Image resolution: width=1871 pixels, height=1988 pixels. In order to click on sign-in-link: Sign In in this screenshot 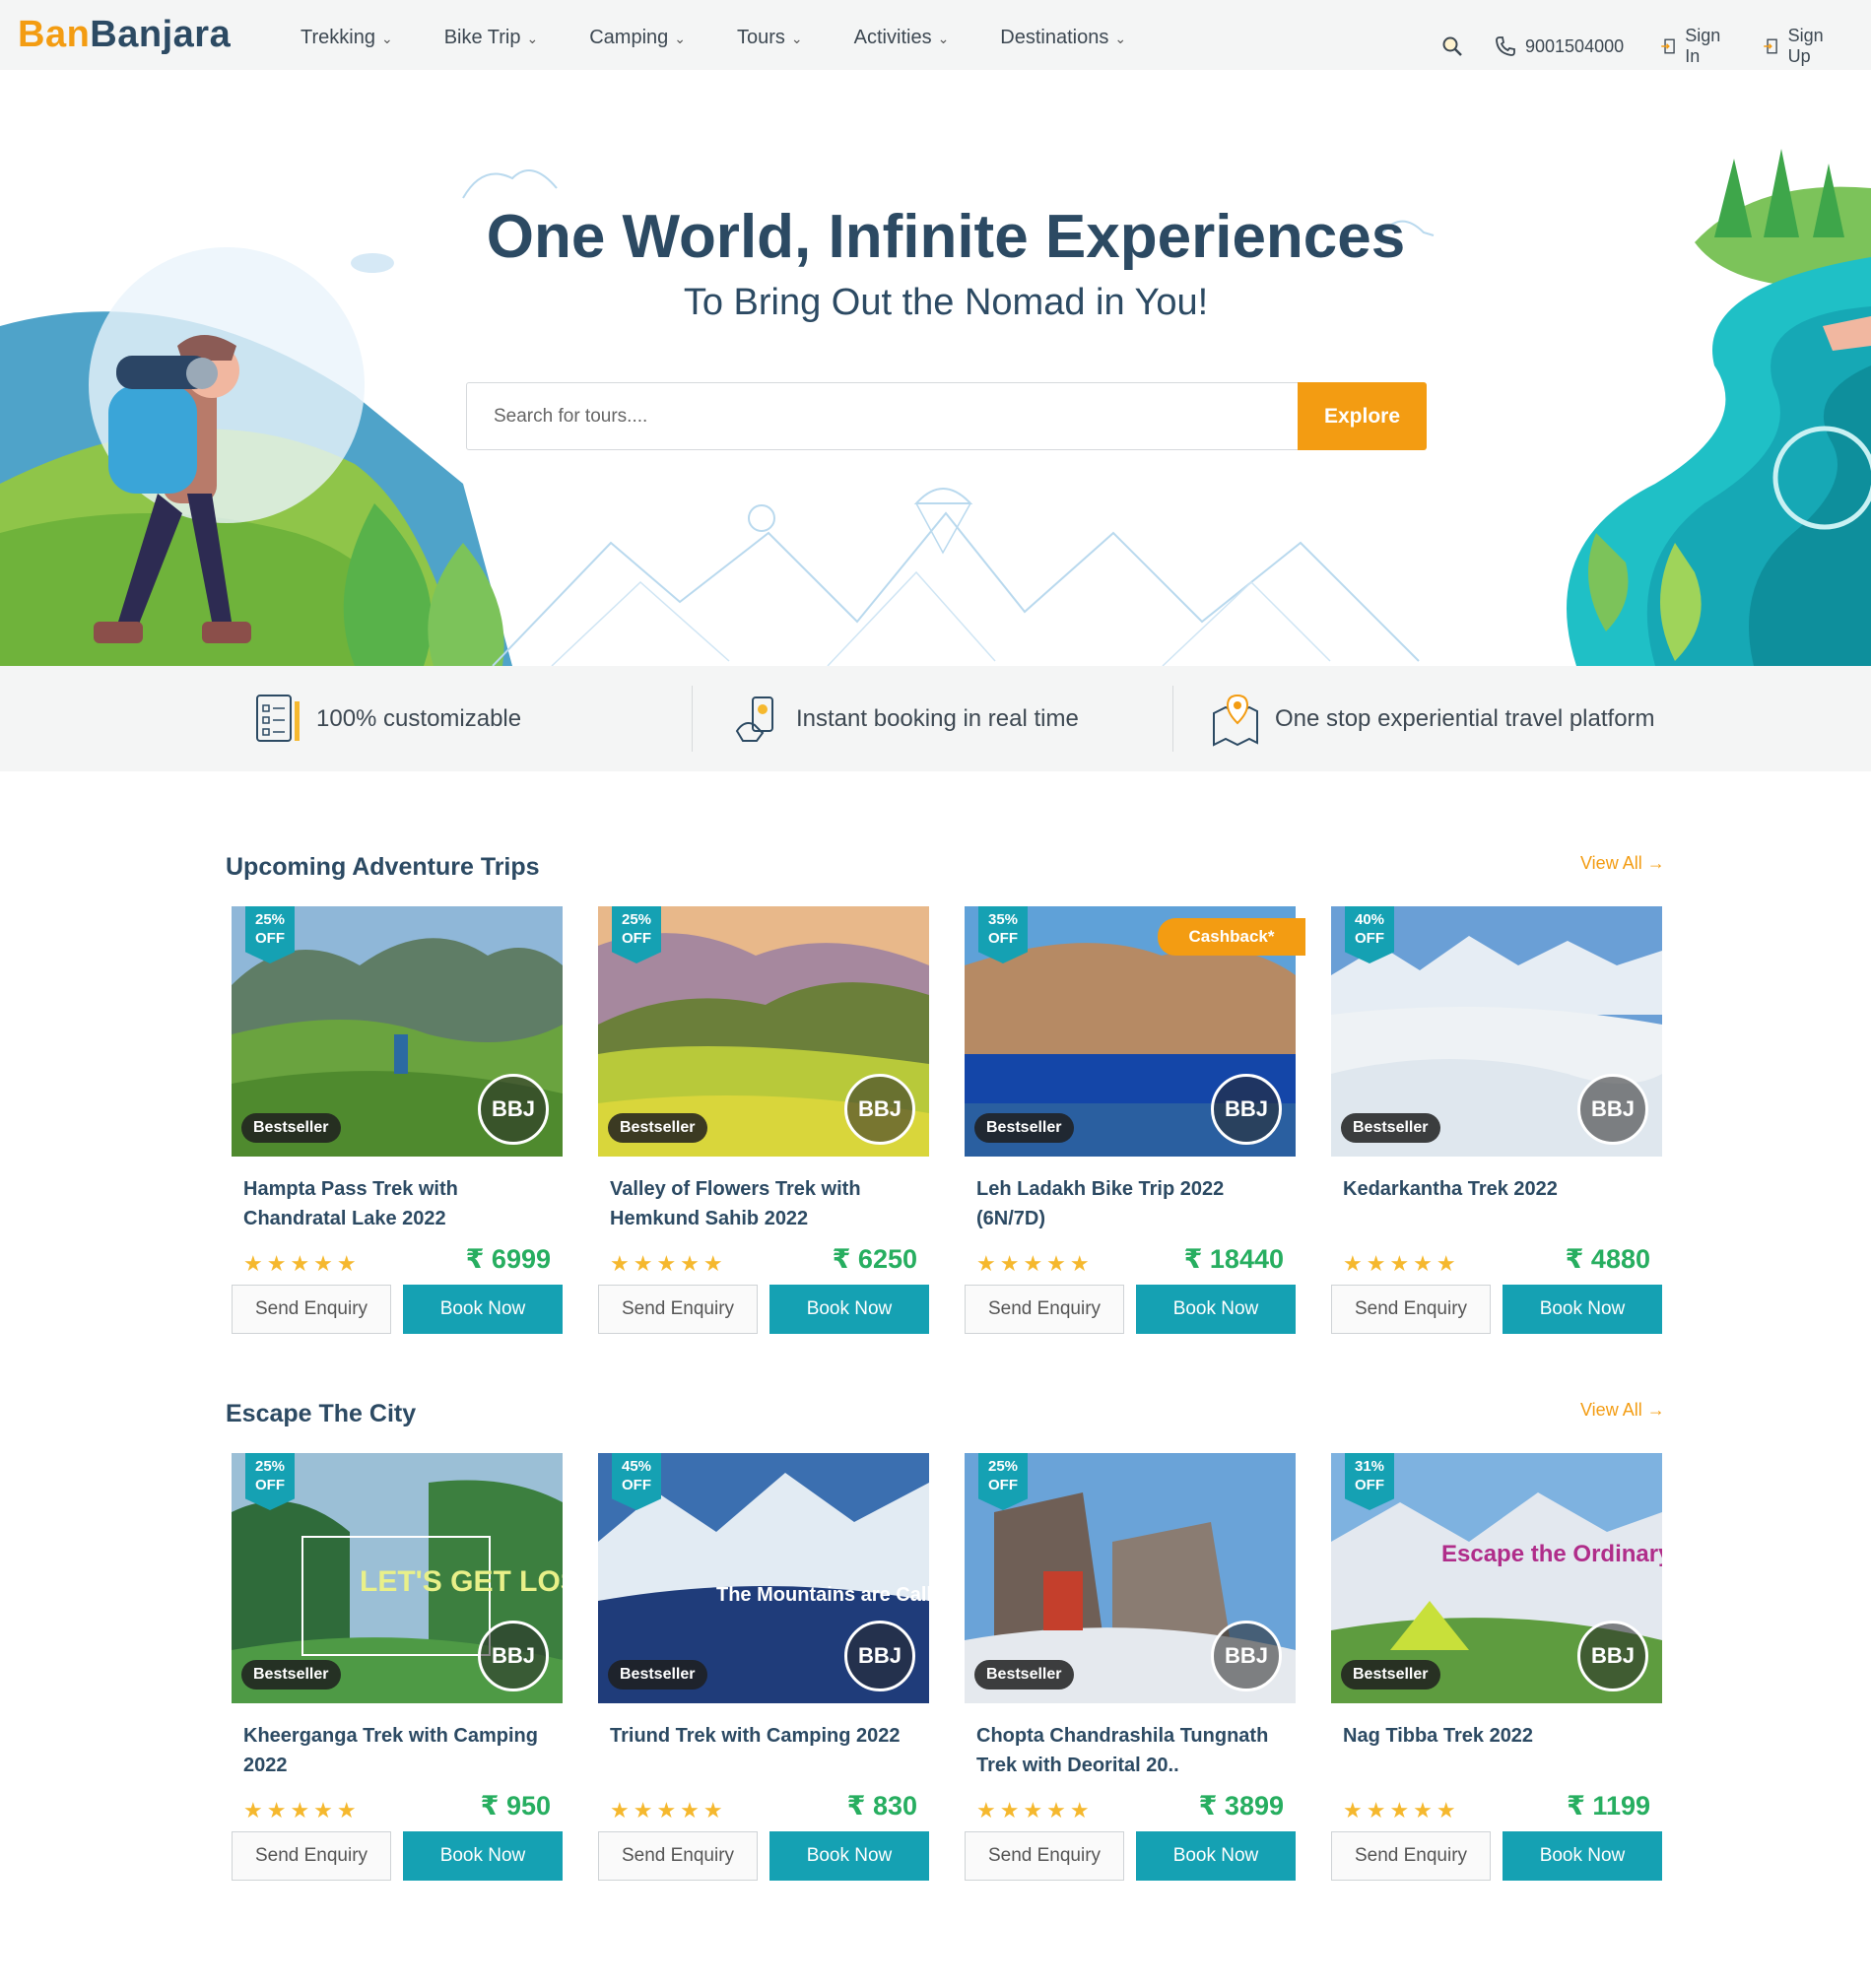, I will do `click(1693, 46)`.